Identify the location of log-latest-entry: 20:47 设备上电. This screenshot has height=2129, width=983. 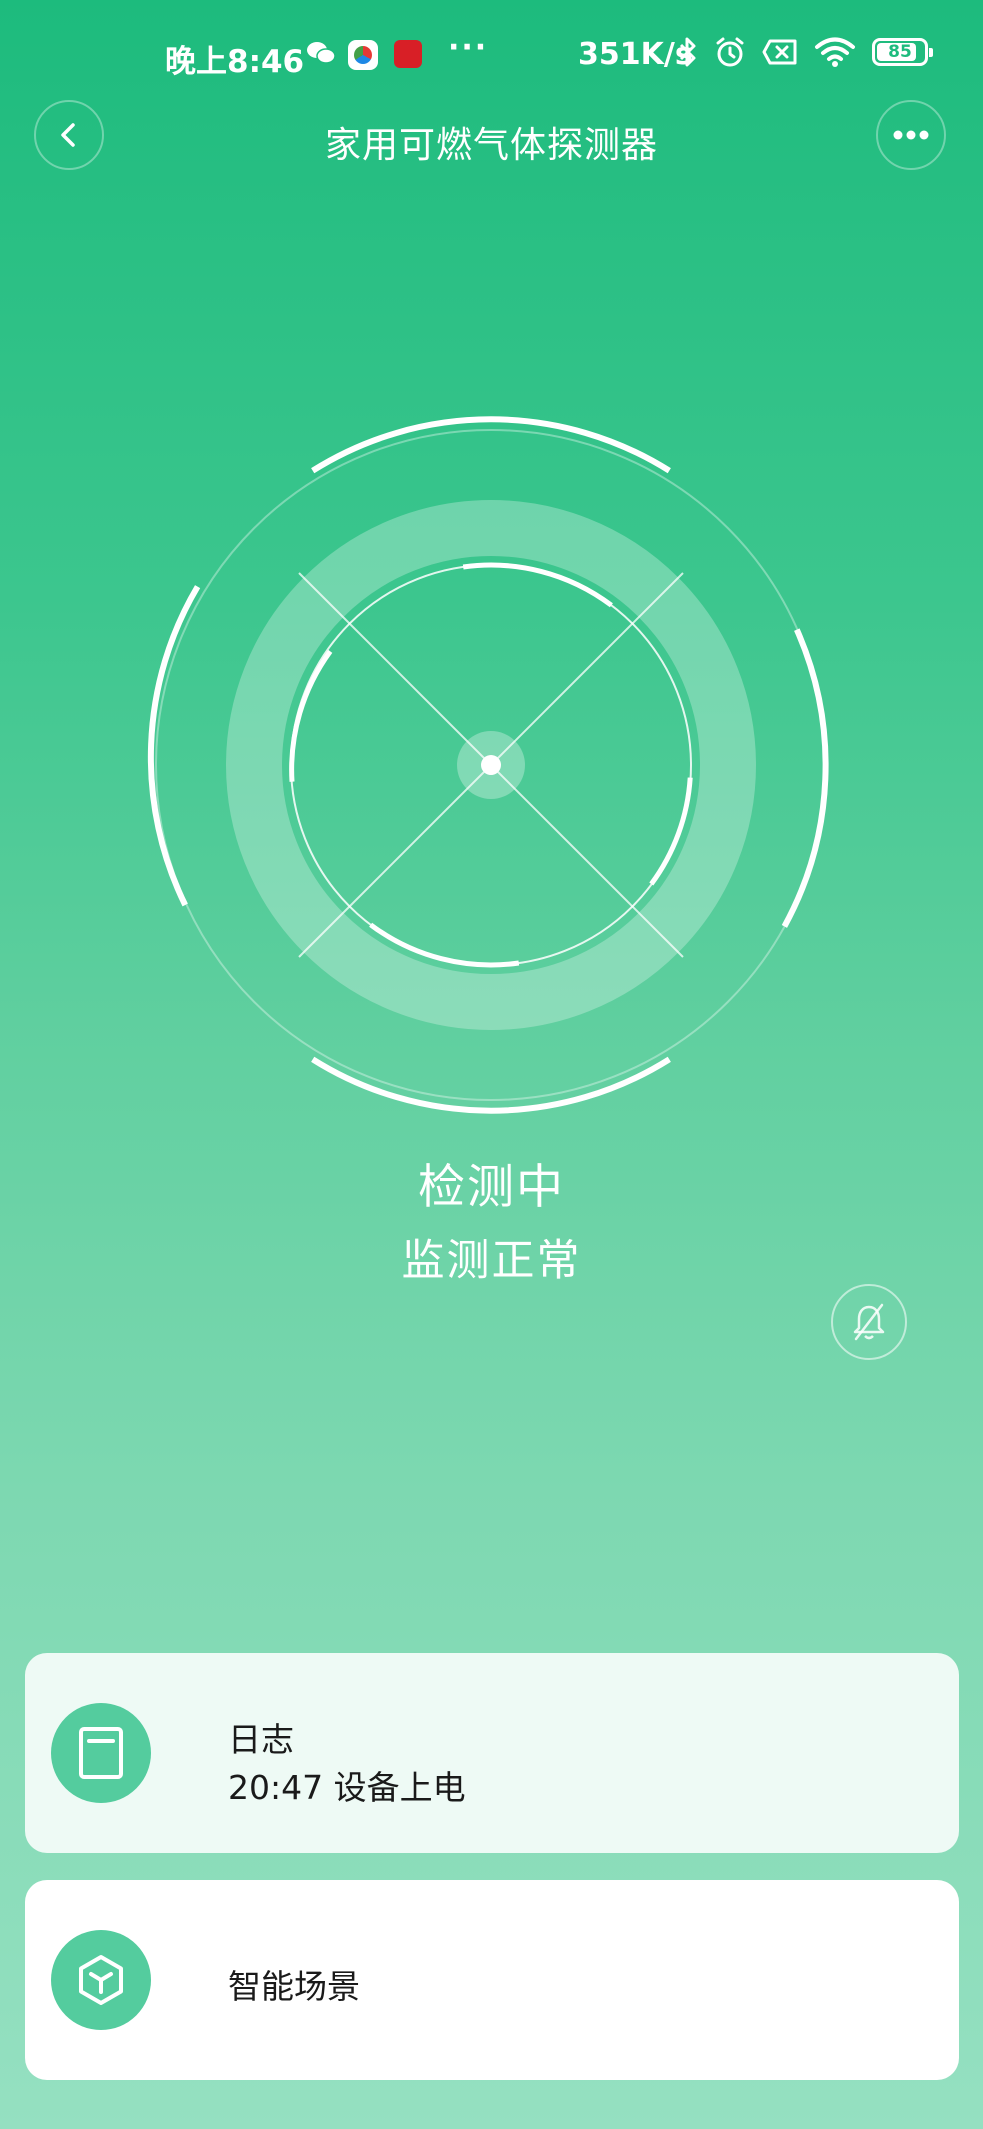
(347, 1787).